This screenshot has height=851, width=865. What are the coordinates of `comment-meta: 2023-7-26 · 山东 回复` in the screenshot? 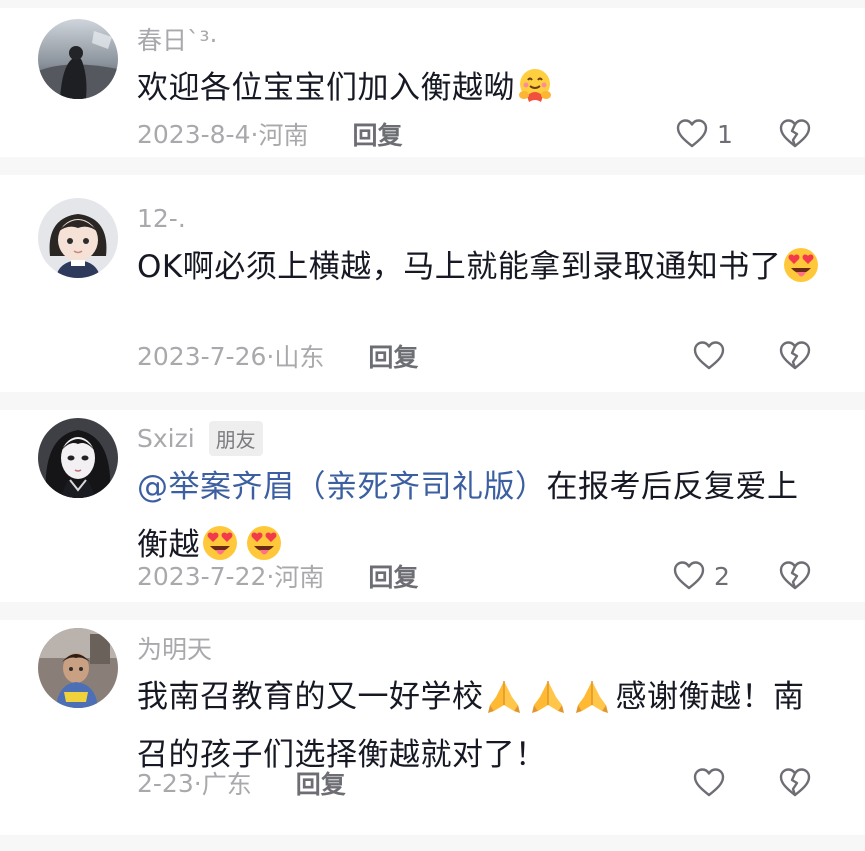 It's located at (277, 356).